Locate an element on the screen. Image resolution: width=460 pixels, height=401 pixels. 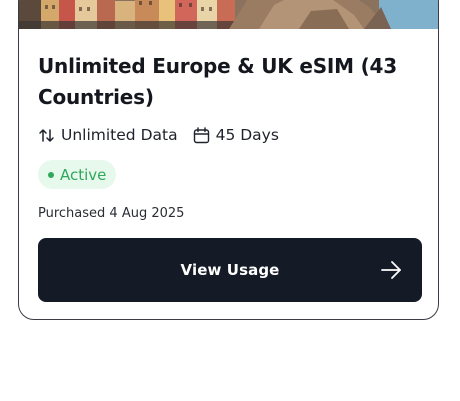
status-badge: Active is located at coordinates (77, 174).